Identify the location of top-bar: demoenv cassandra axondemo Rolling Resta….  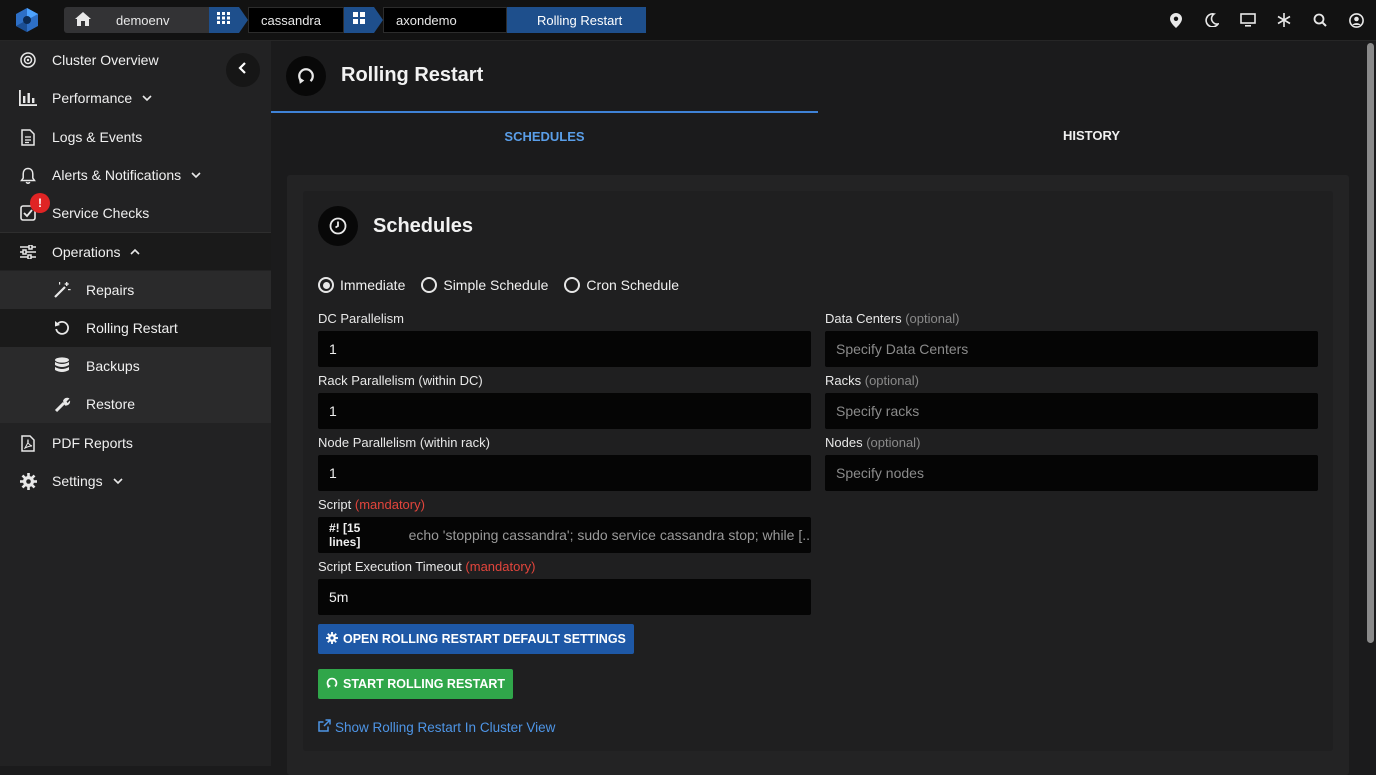
(688, 20).